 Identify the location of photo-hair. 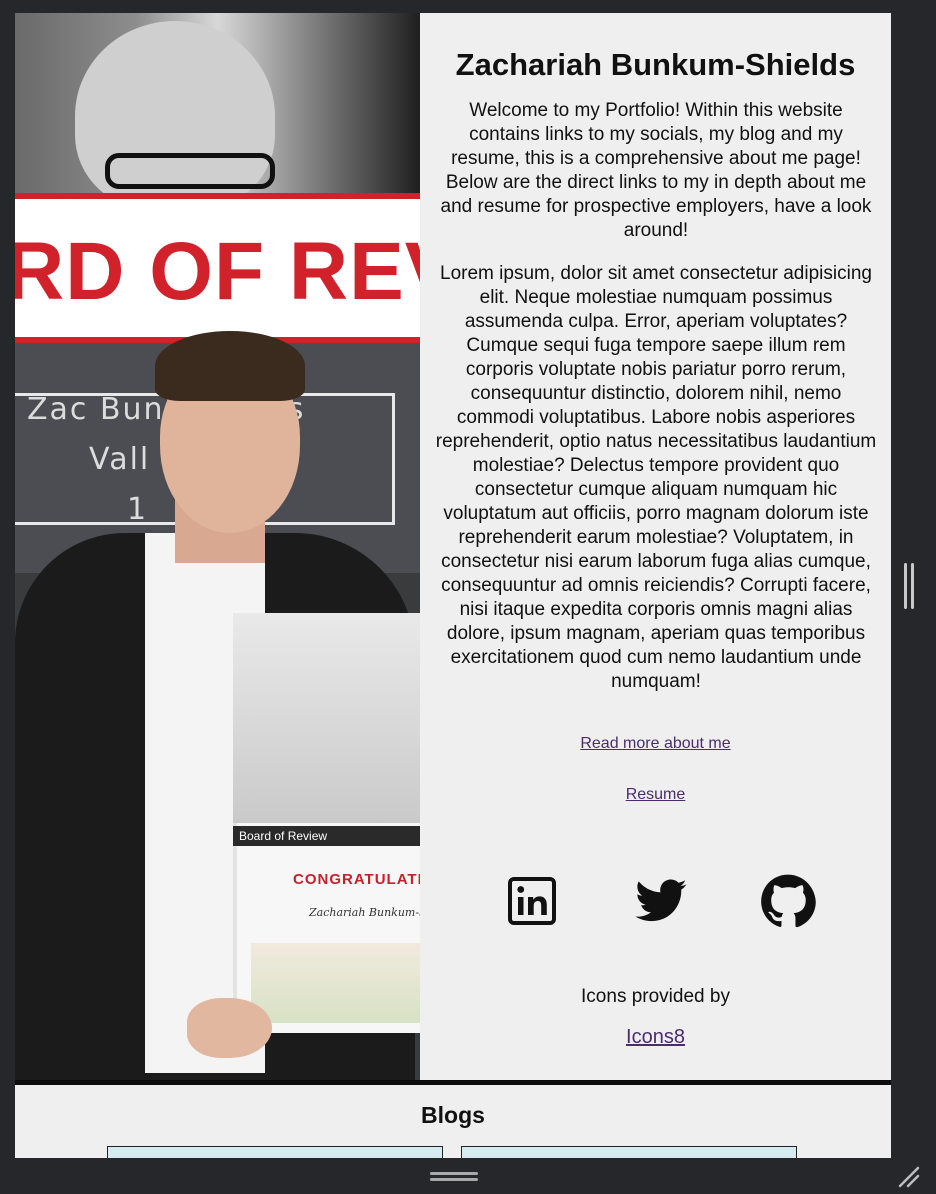
(230, 366).